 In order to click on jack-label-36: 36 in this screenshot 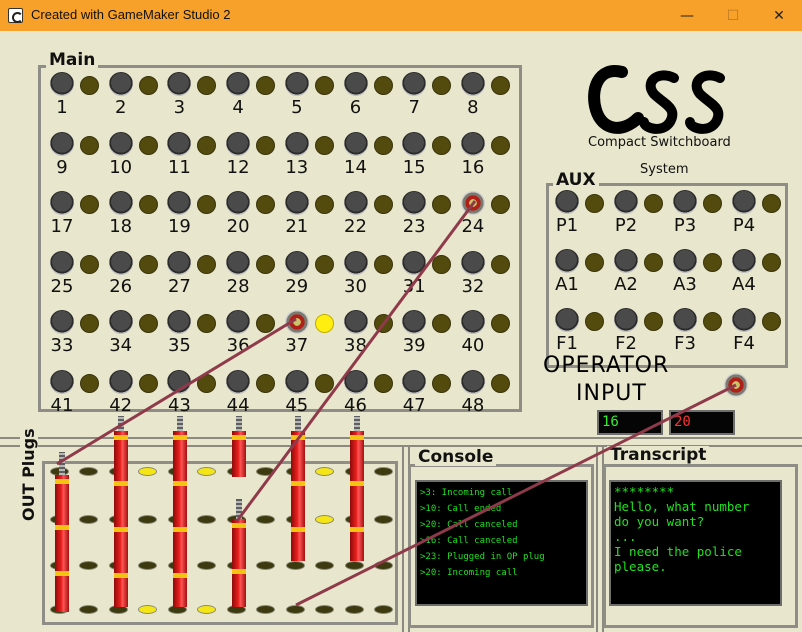, I will do `click(238, 345)`.